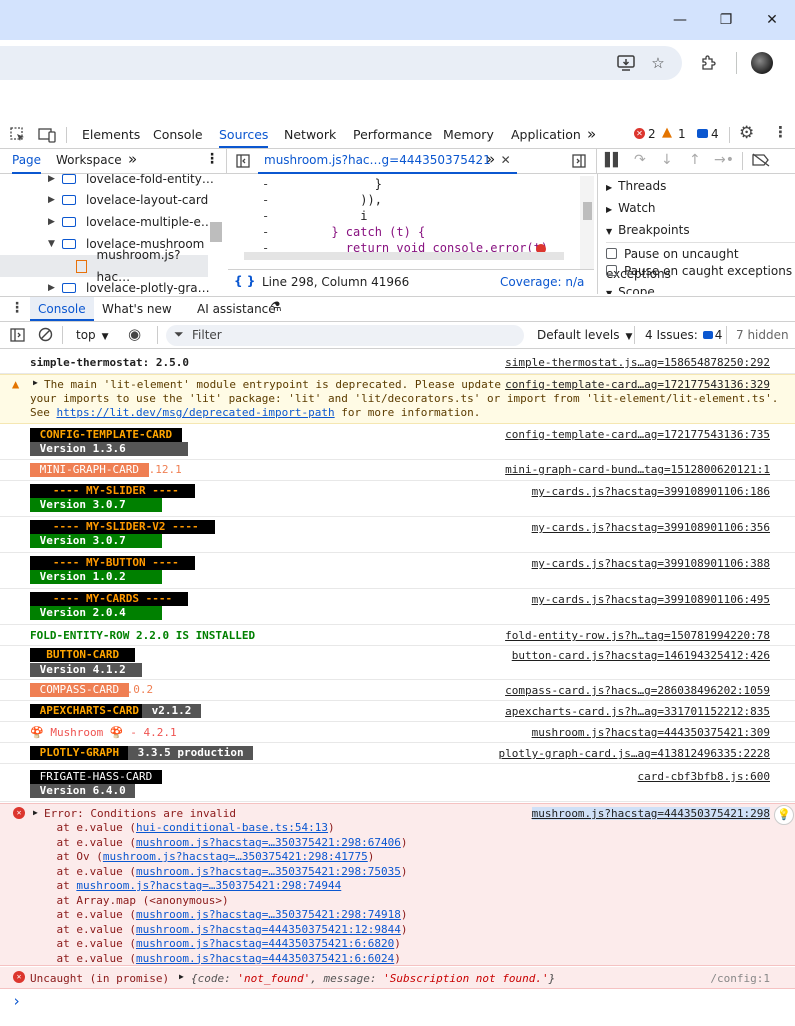  What do you see at coordinates (683, 335) in the screenshot?
I see `issues-button: 4 Issues: 4` at bounding box center [683, 335].